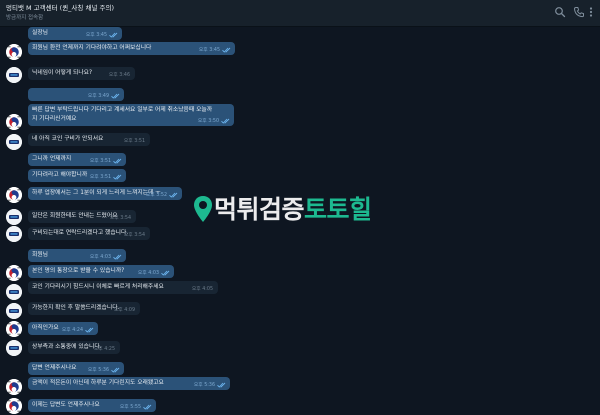 This screenshot has height=415, width=600. What do you see at coordinates (579, 12) in the screenshot?
I see `phone-icon` at bounding box center [579, 12].